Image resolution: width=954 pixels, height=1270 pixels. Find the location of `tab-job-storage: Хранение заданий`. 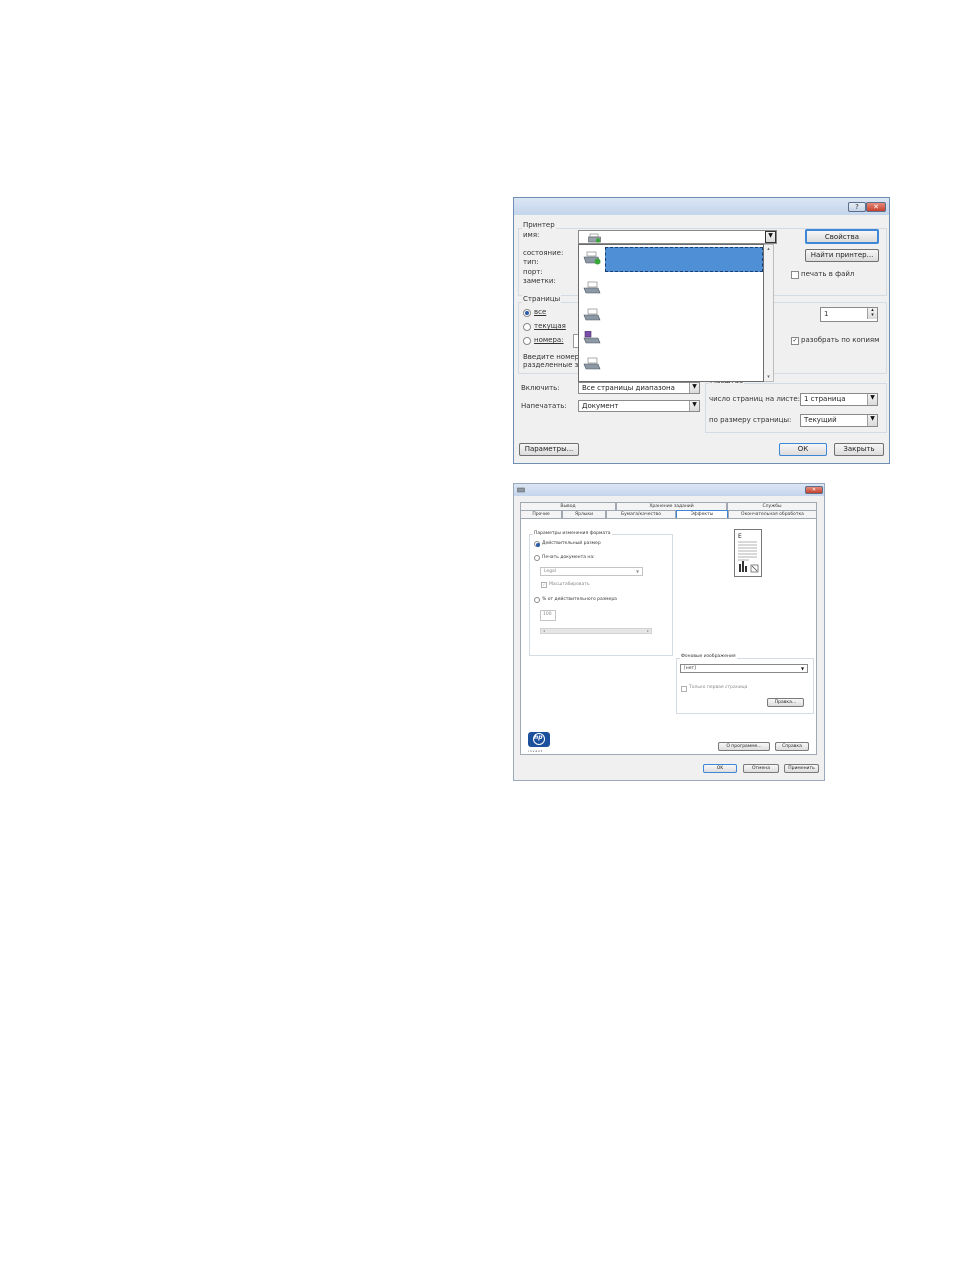

tab-job-storage: Хранение заданий is located at coordinates (671, 506).